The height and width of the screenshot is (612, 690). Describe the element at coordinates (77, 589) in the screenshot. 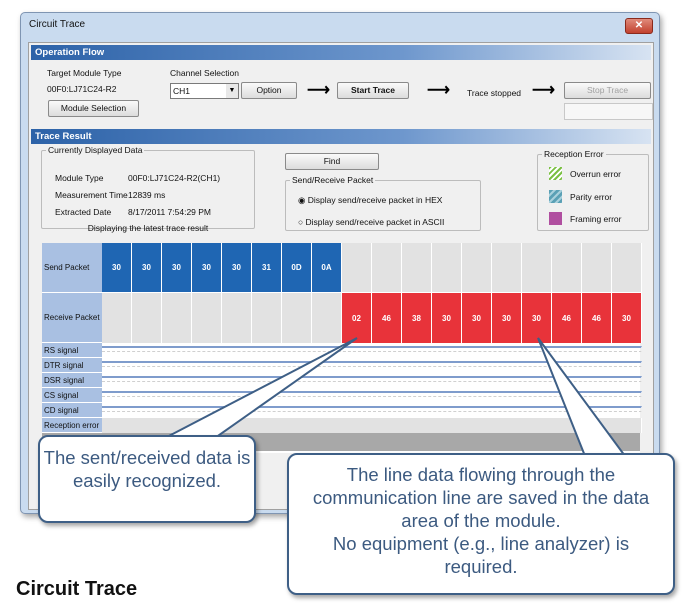

I see `page-caption: Circuit Trace` at that location.